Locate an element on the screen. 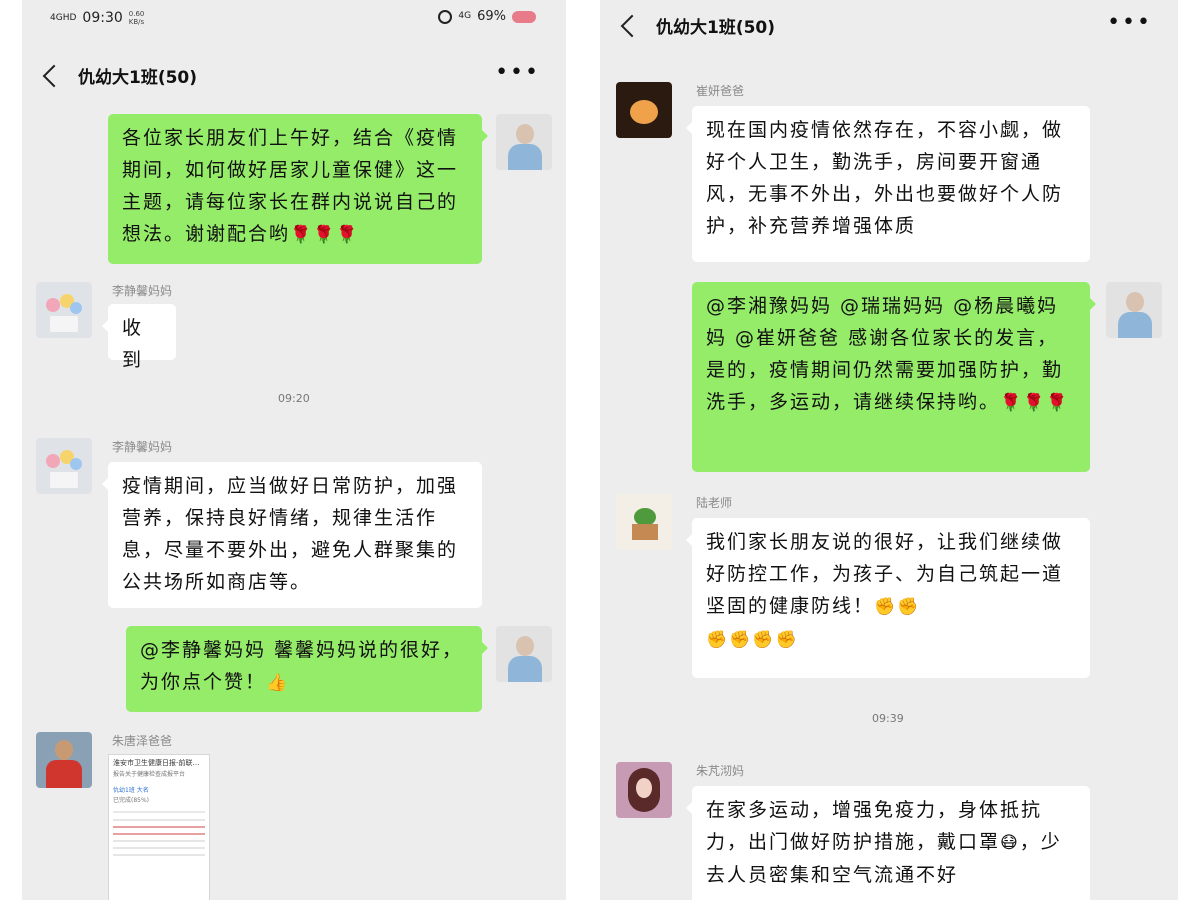  fist-emoji: ✊✊✊✊ is located at coordinates (752, 640).